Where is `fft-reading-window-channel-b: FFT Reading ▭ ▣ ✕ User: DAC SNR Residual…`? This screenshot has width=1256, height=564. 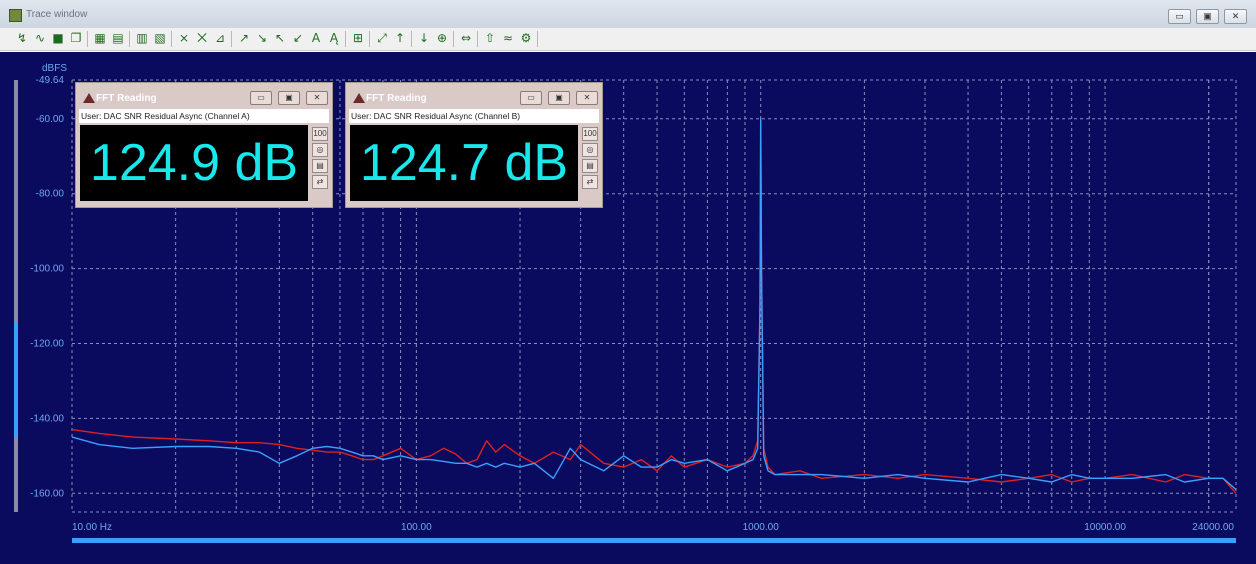
fft-reading-window-channel-b: FFT Reading ▭ ▣ ✕ User: DAC SNR Residual… is located at coordinates (474, 145).